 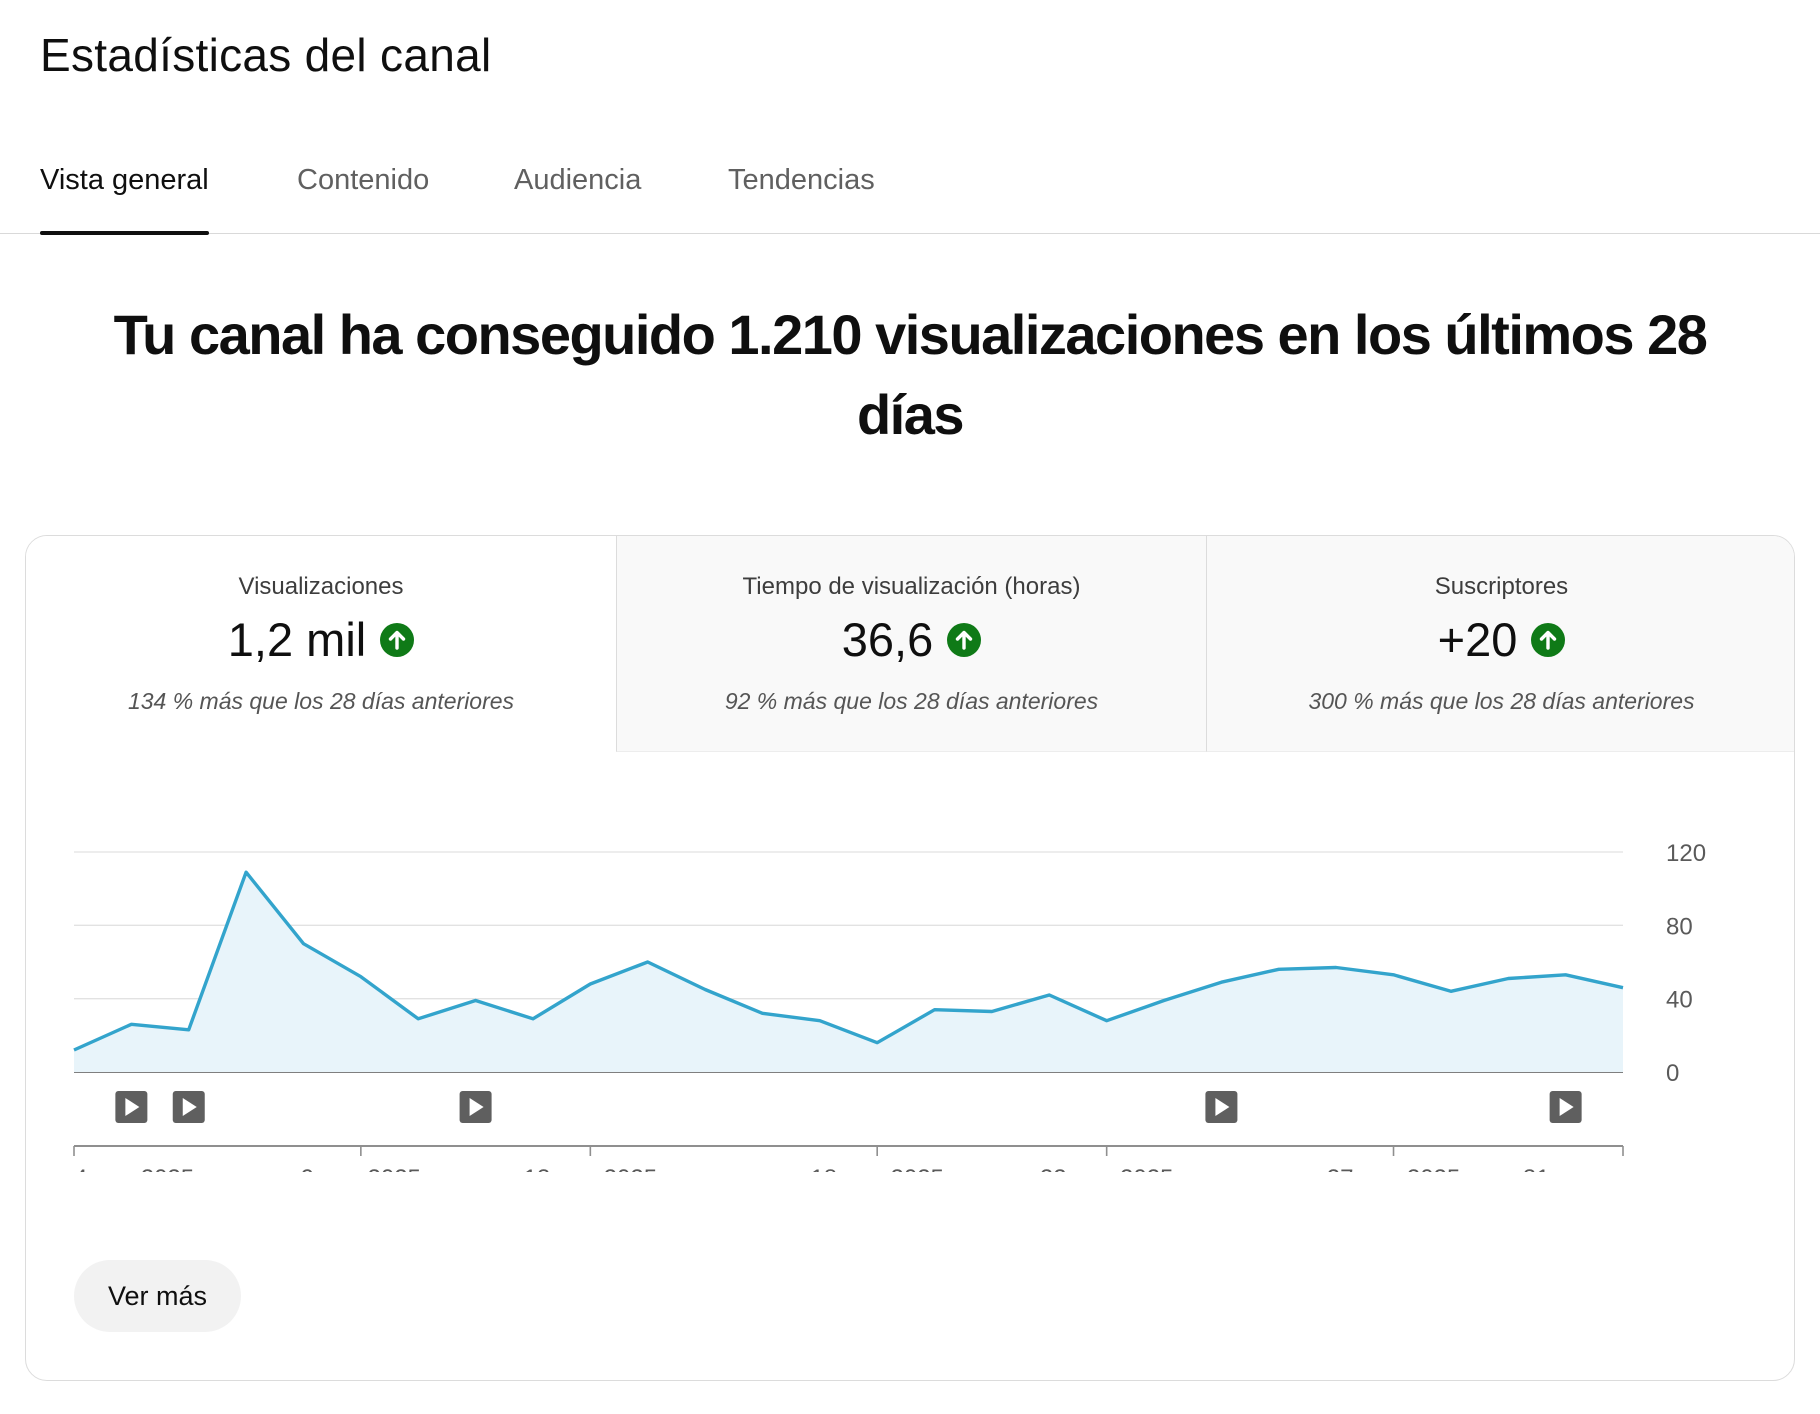 What do you see at coordinates (911, 701) in the screenshot?
I see `metric-comparison: 92 % más que los 28 días anteriores` at bounding box center [911, 701].